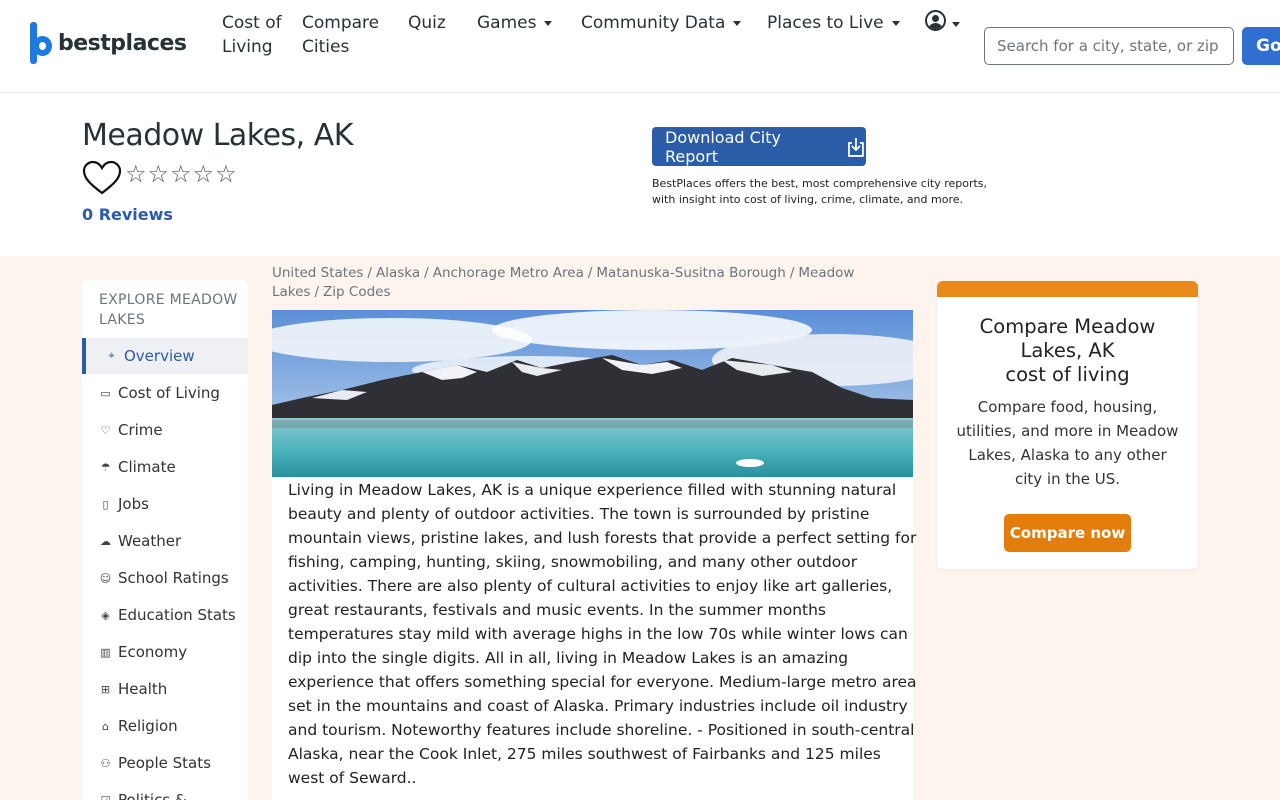  Describe the element at coordinates (935, 20) in the screenshot. I see `user-account-icon` at that location.